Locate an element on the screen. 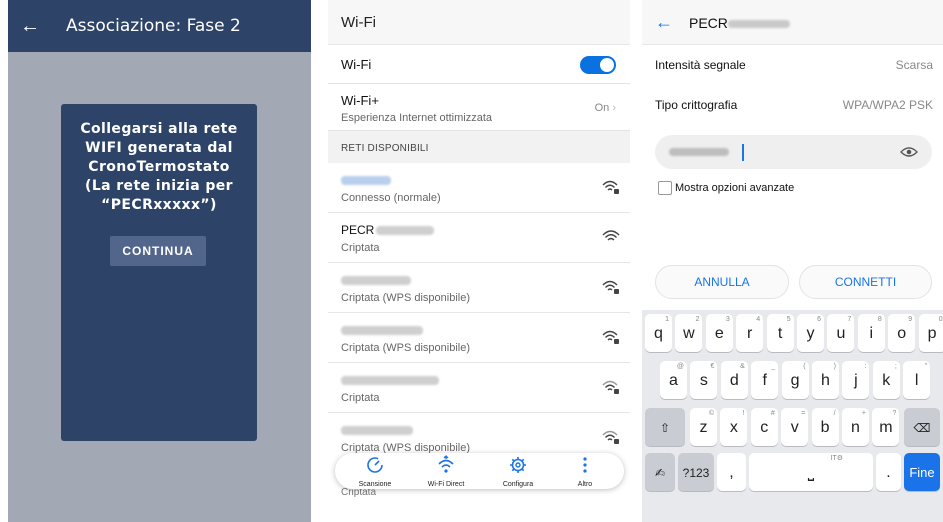 This screenshot has height=522, width=943. more-button: Altro is located at coordinates (585, 471).